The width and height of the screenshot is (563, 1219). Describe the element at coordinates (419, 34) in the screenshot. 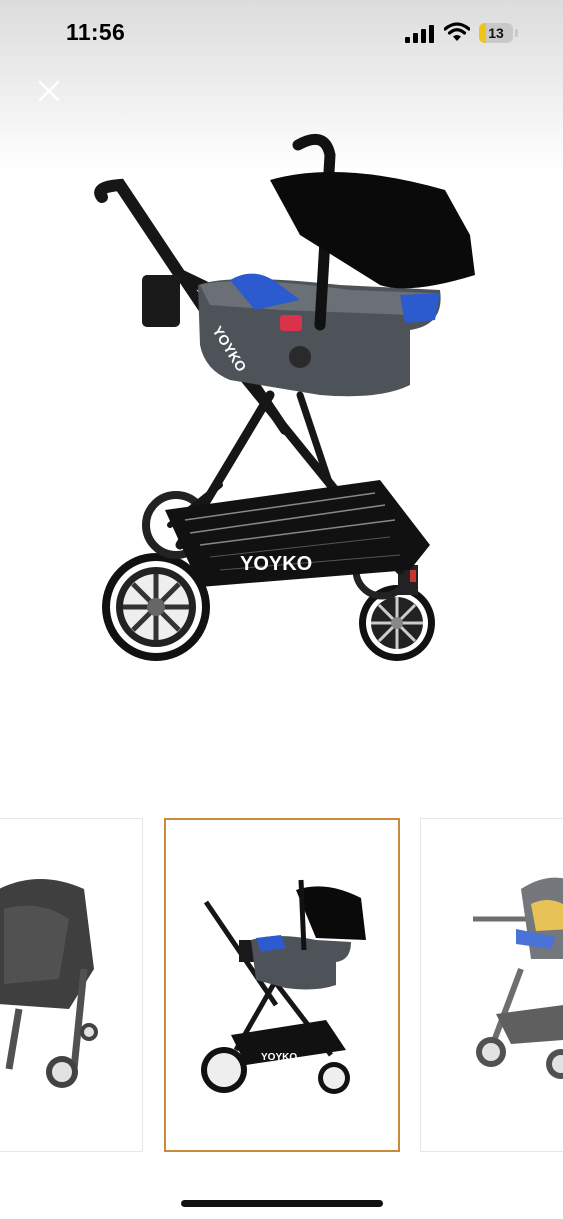

I see `signal-icon` at that location.